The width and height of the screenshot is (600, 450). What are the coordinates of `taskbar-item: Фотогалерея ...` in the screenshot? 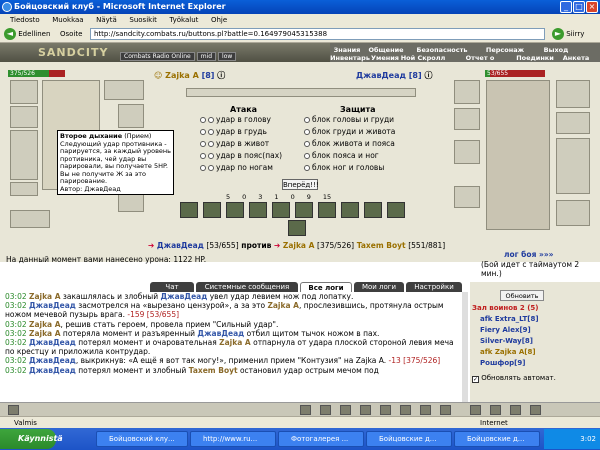 It's located at (321, 439).